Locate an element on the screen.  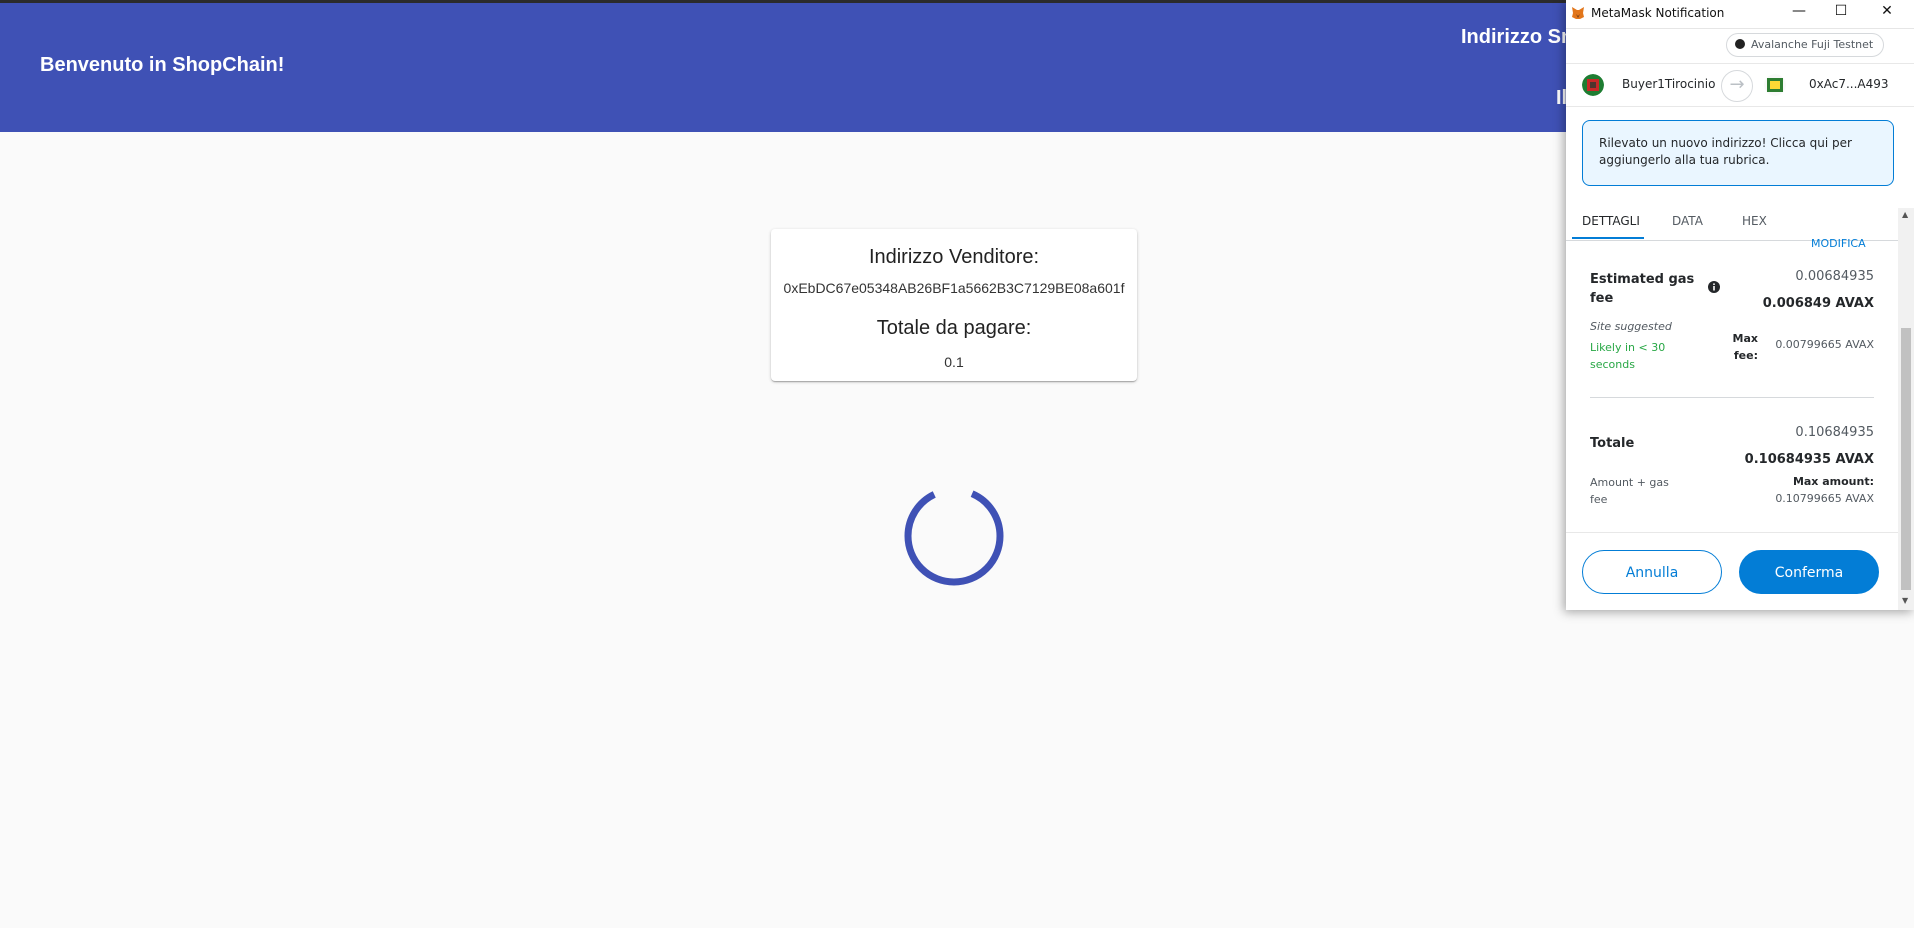
metamask-window-title: MetaMask Notification is located at coordinates (1658, 13).